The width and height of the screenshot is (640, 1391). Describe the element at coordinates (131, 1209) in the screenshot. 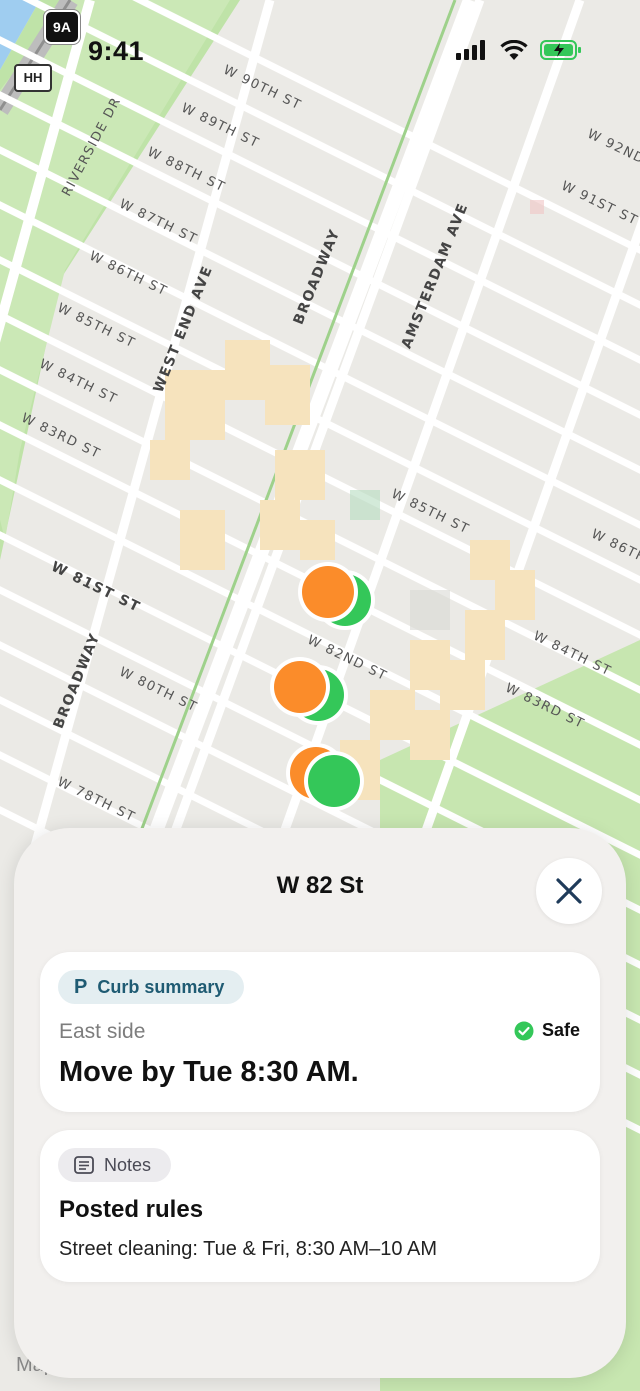

I see `notes-title: Posted rules` at that location.